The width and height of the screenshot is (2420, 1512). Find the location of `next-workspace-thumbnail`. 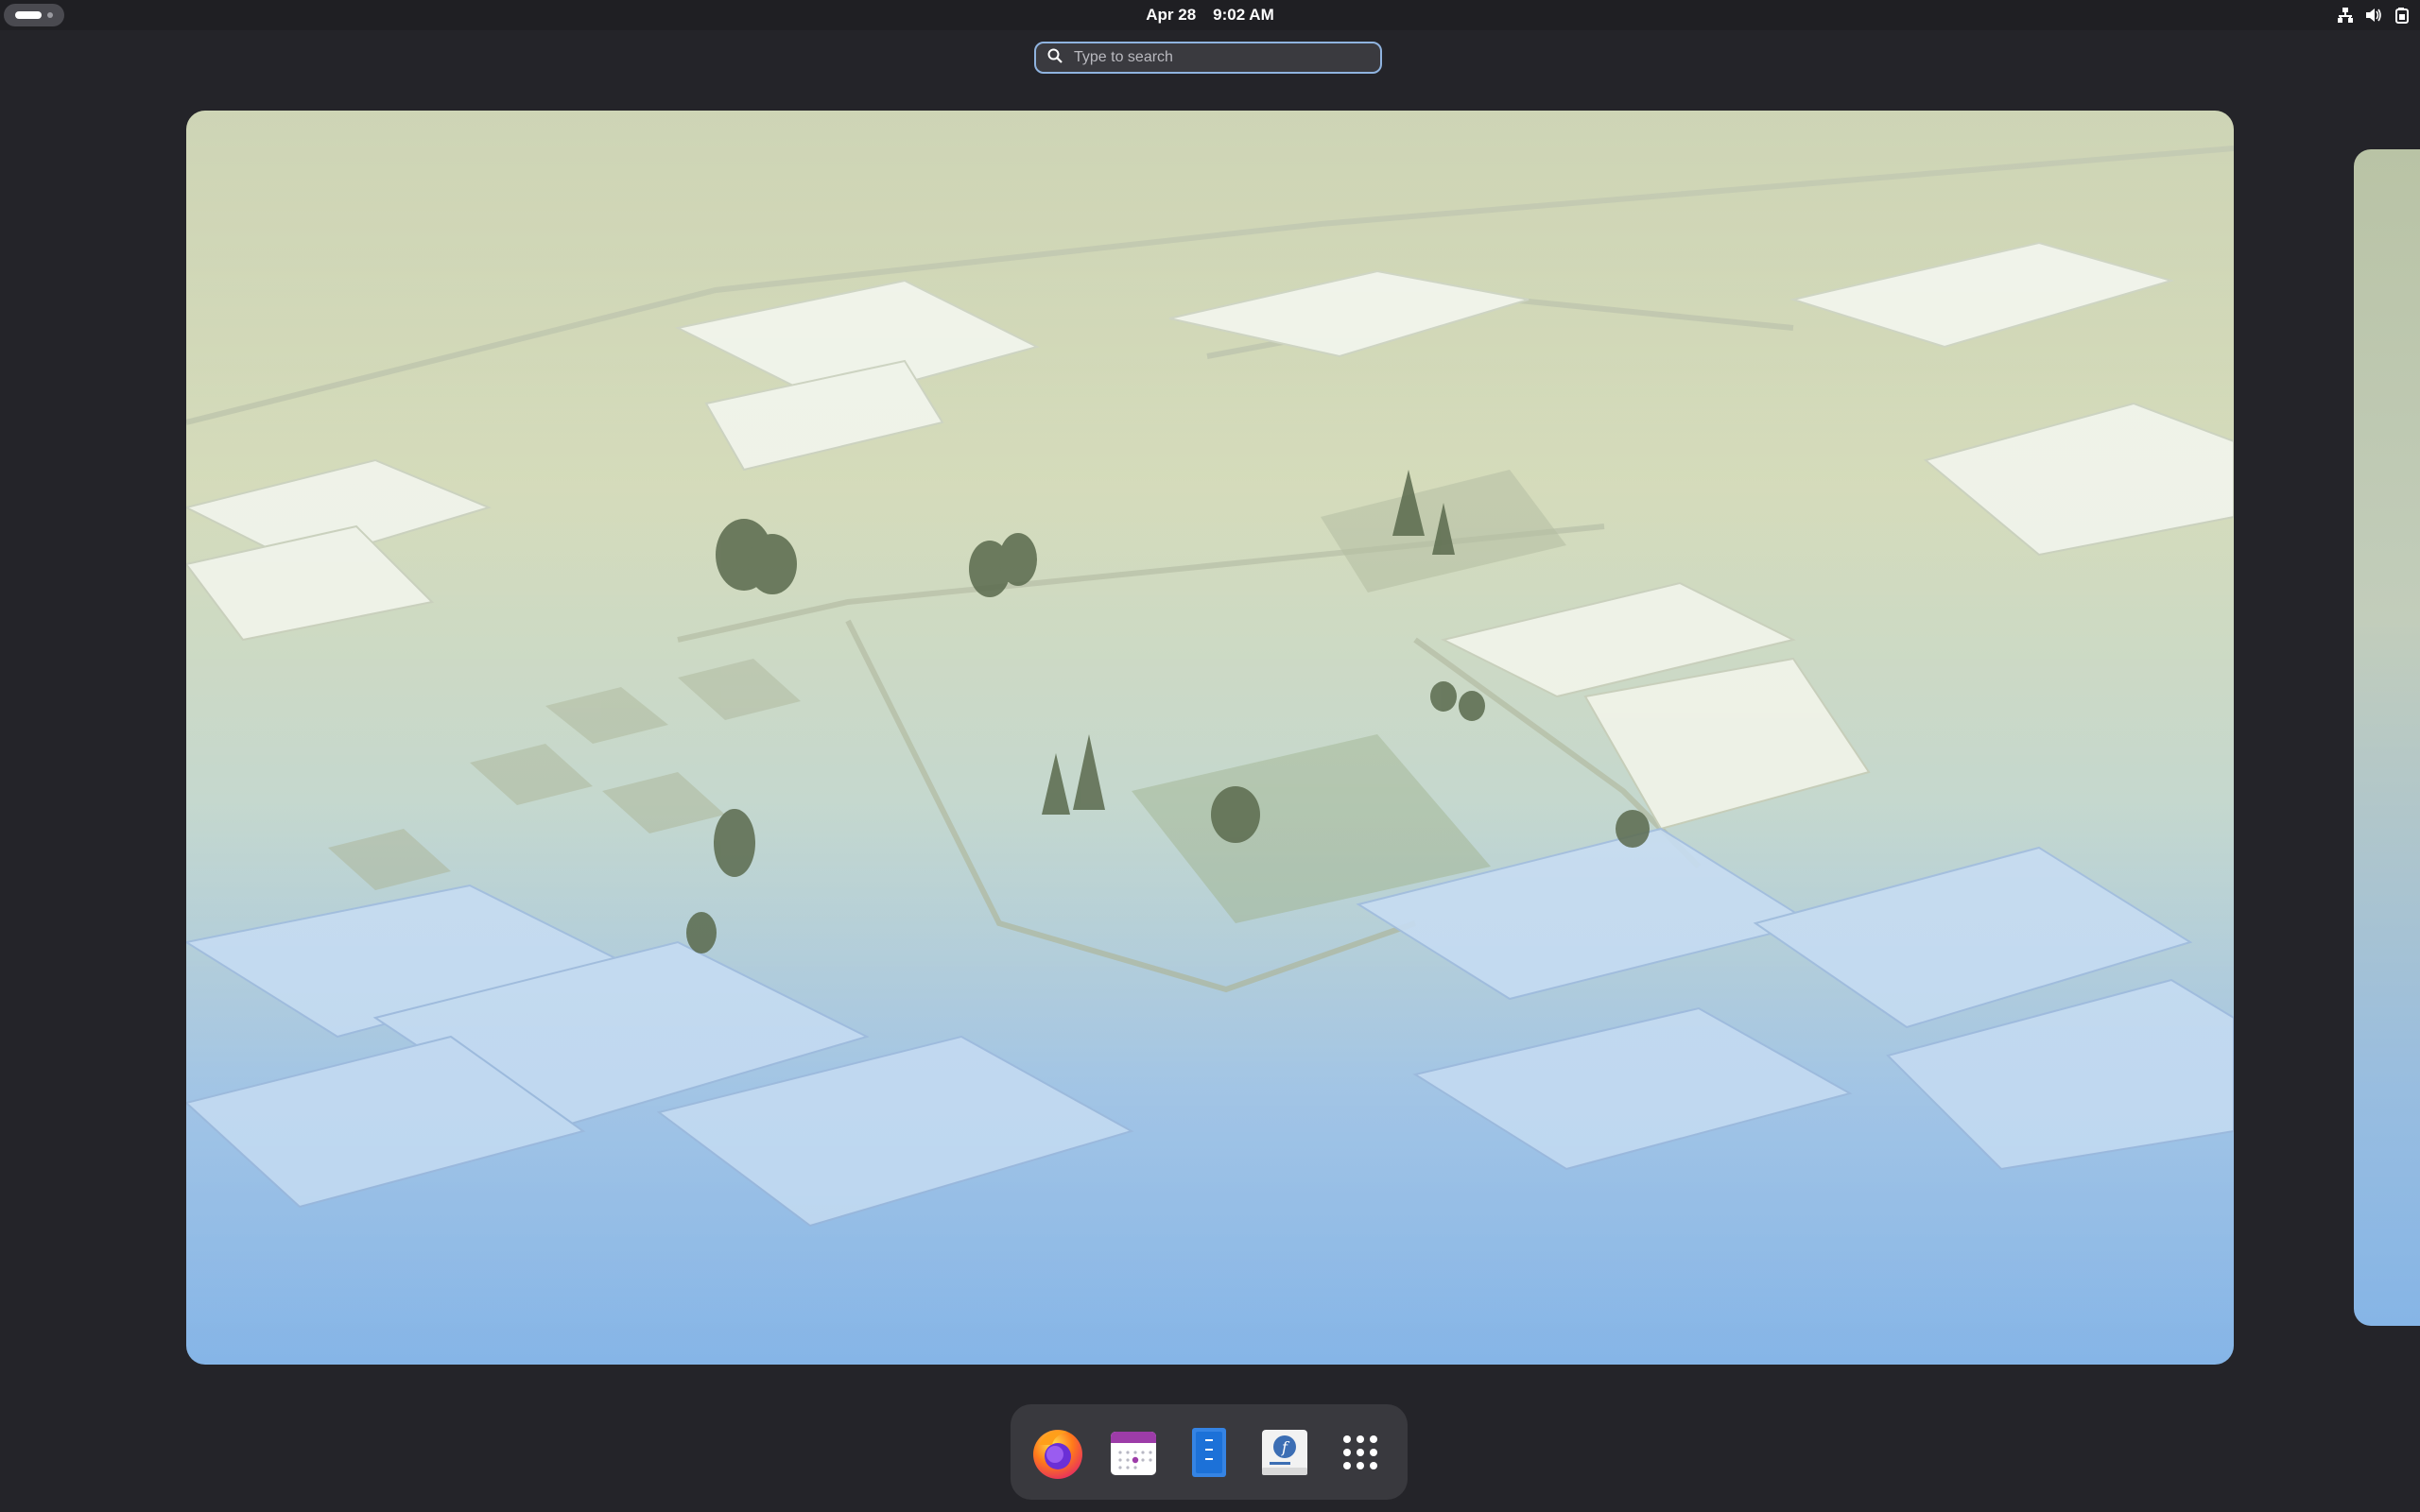

next-workspace-thumbnail is located at coordinates (2387, 737).